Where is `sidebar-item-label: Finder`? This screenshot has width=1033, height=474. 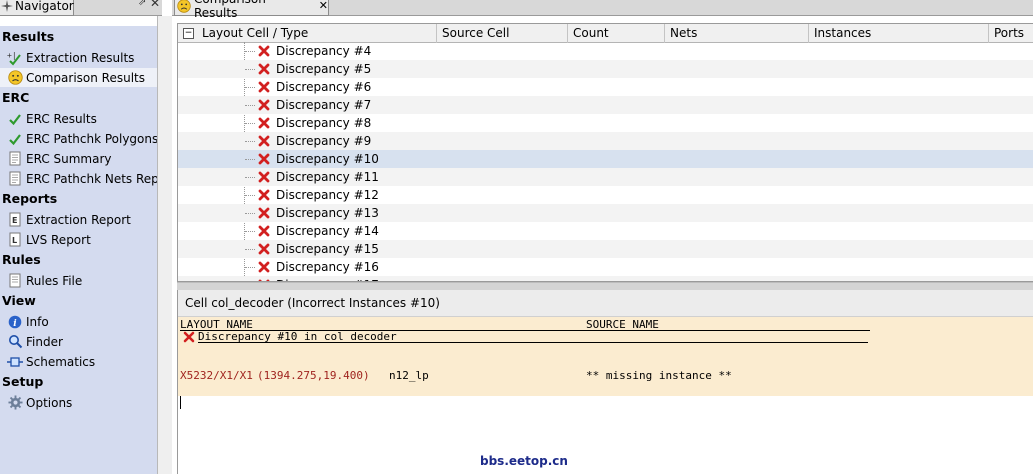 sidebar-item-label: Finder is located at coordinates (44, 341).